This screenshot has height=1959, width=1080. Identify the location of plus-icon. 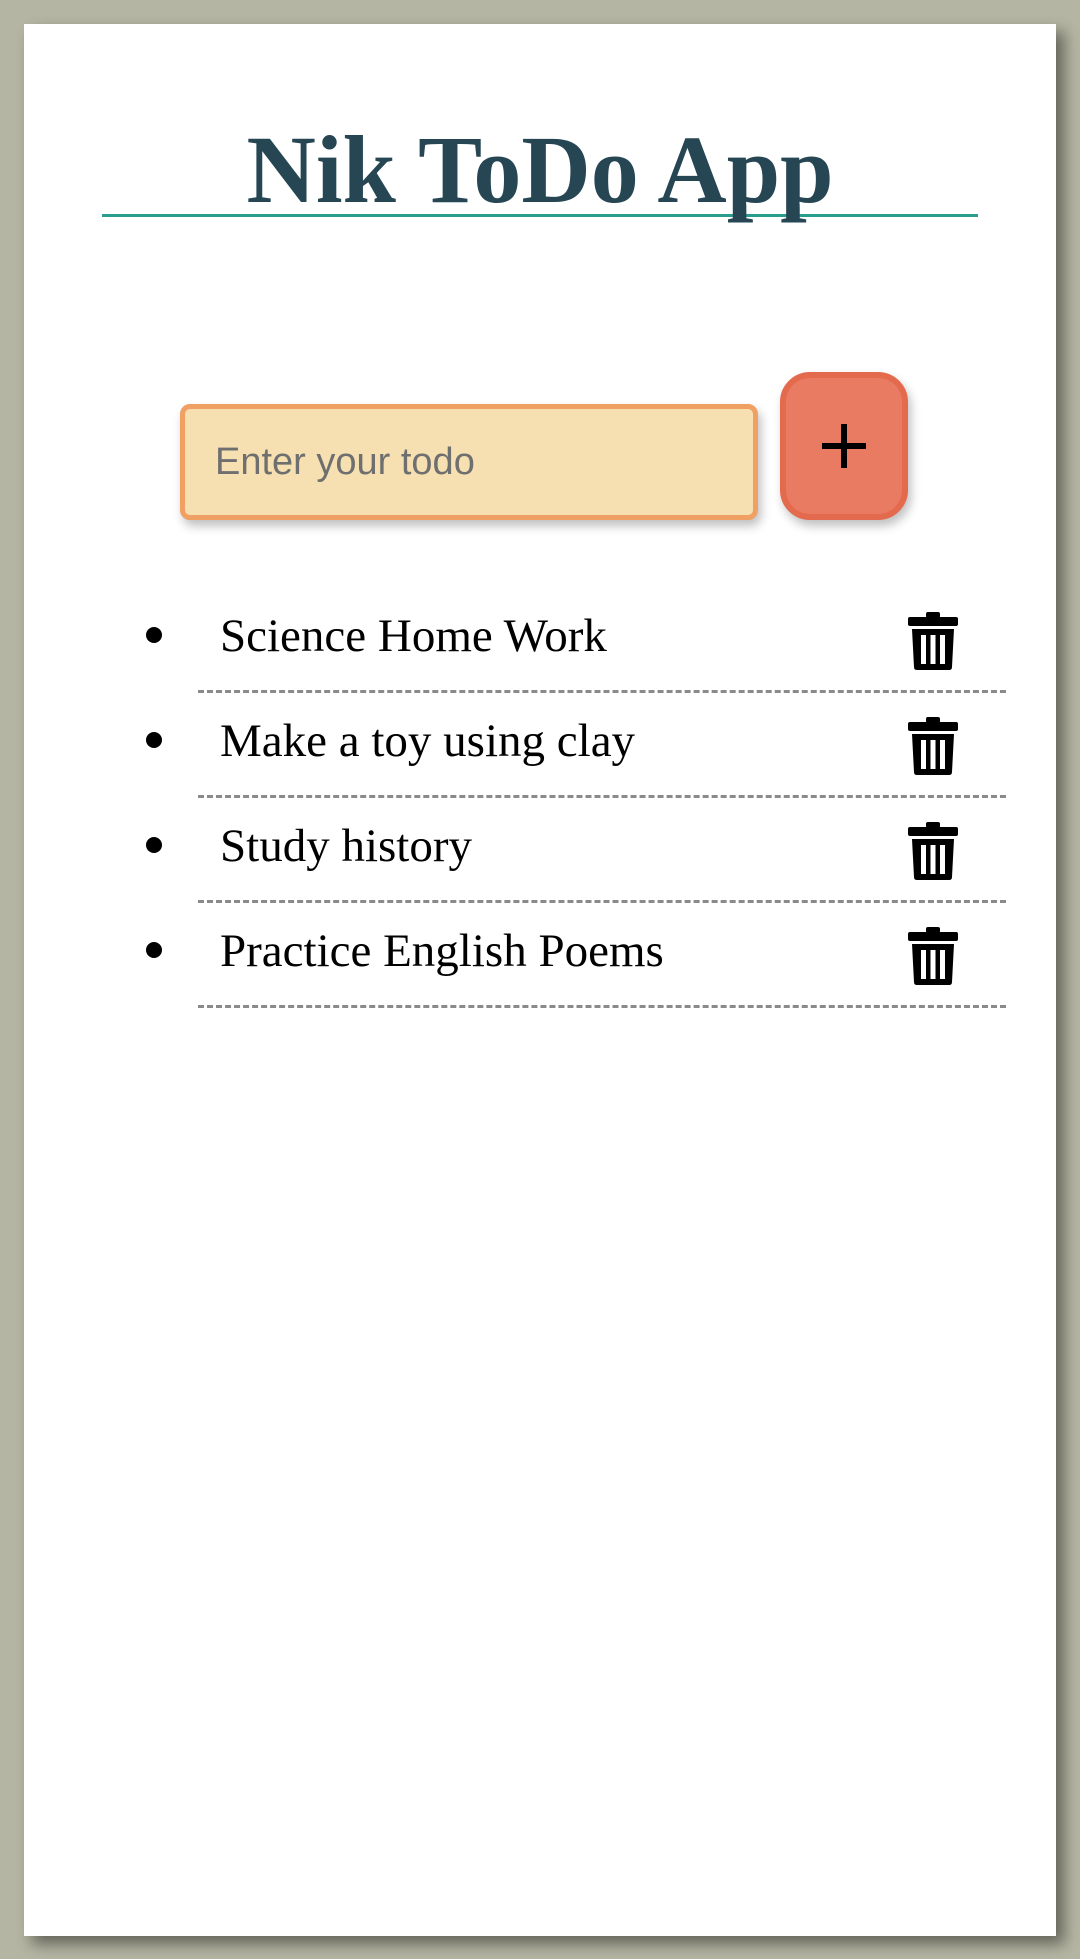
(844, 446).